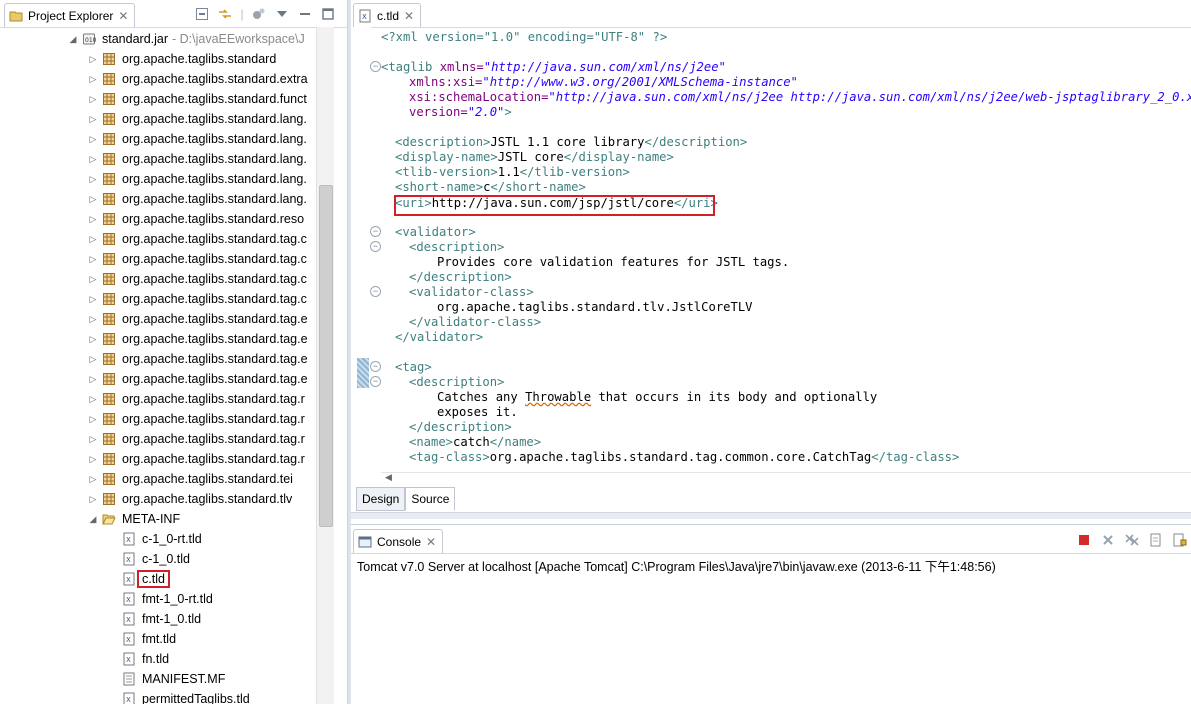 The image size is (1191, 705). I want to click on tree-item-package: ▷ org.apache.taglibs.standard, so click(158, 59).